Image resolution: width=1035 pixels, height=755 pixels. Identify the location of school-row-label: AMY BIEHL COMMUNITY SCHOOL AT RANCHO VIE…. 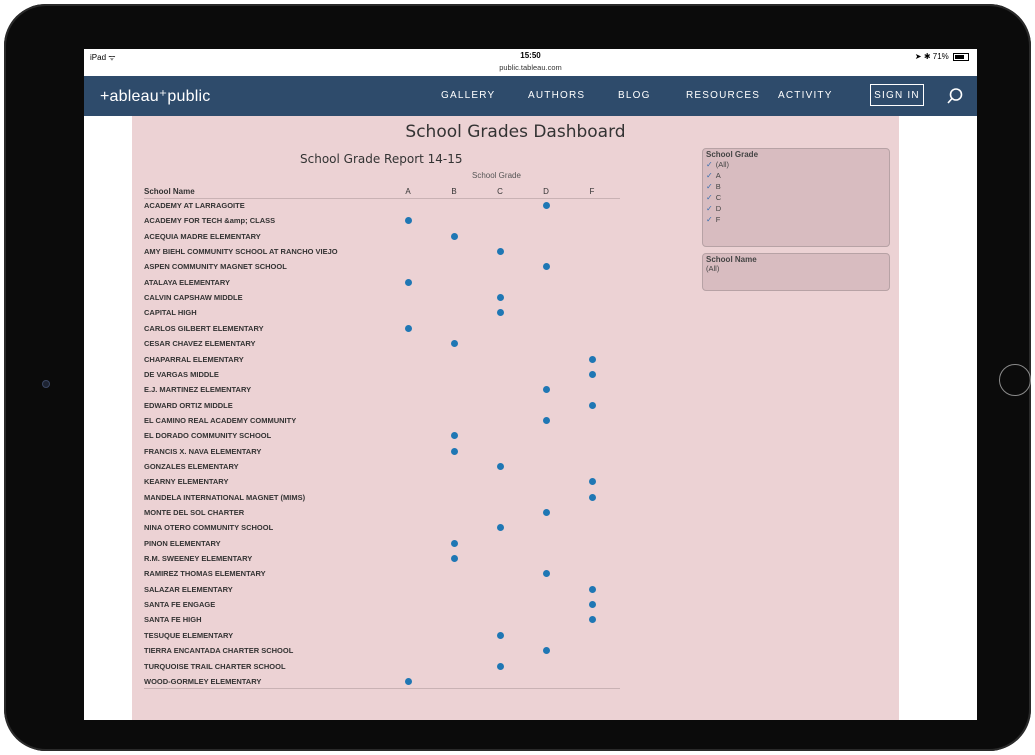
(241, 251).